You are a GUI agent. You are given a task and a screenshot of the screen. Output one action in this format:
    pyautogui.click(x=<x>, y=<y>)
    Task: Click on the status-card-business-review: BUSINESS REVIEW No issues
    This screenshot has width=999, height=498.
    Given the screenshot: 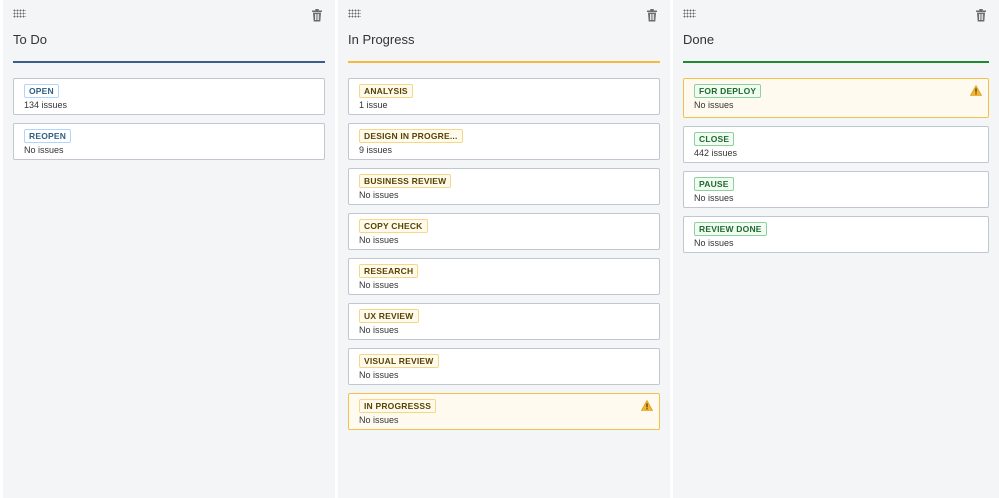 What is the action you would take?
    pyautogui.click(x=504, y=186)
    